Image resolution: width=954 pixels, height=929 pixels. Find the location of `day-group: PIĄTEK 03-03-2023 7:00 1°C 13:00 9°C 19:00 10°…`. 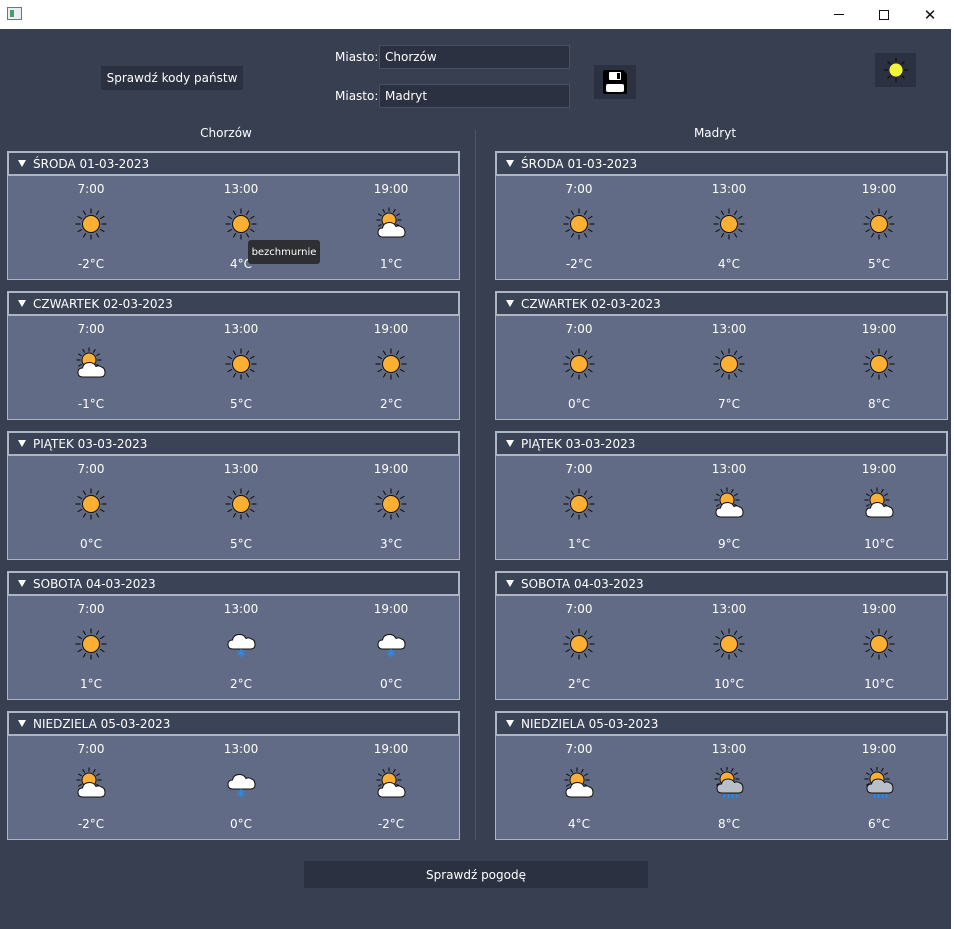

day-group: PIĄTEK 03-03-2023 7:00 1°C 13:00 9°C 19:00 10°… is located at coordinates (721, 495).